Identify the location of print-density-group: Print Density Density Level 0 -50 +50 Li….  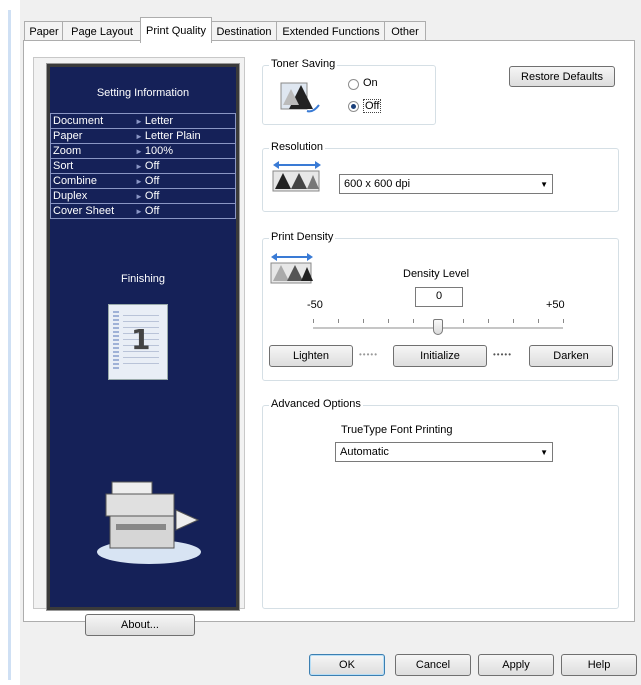
(440, 306).